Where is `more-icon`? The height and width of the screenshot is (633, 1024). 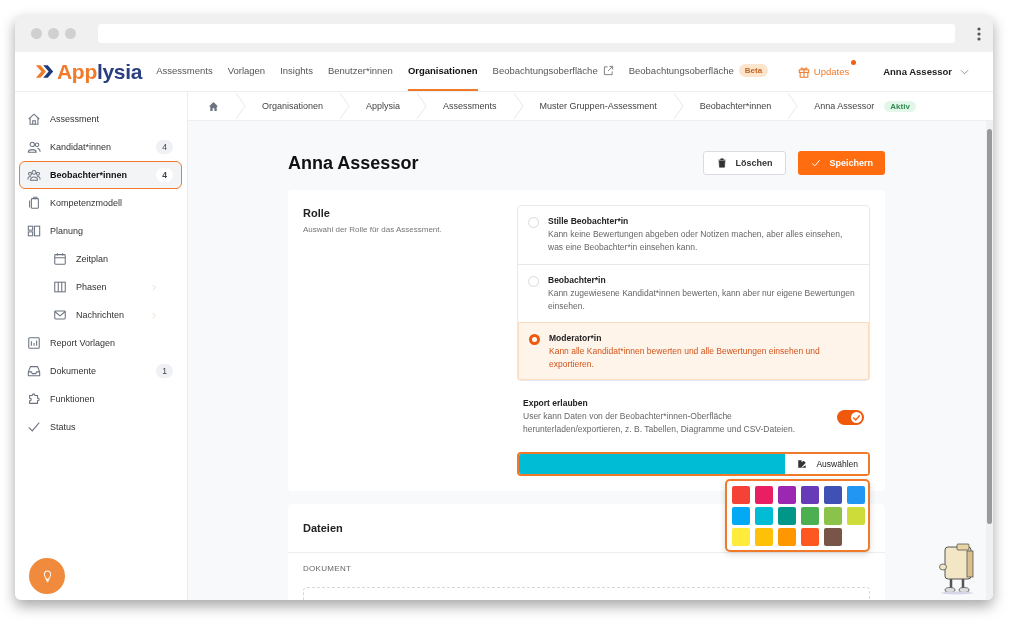
more-icon is located at coordinates (979, 33).